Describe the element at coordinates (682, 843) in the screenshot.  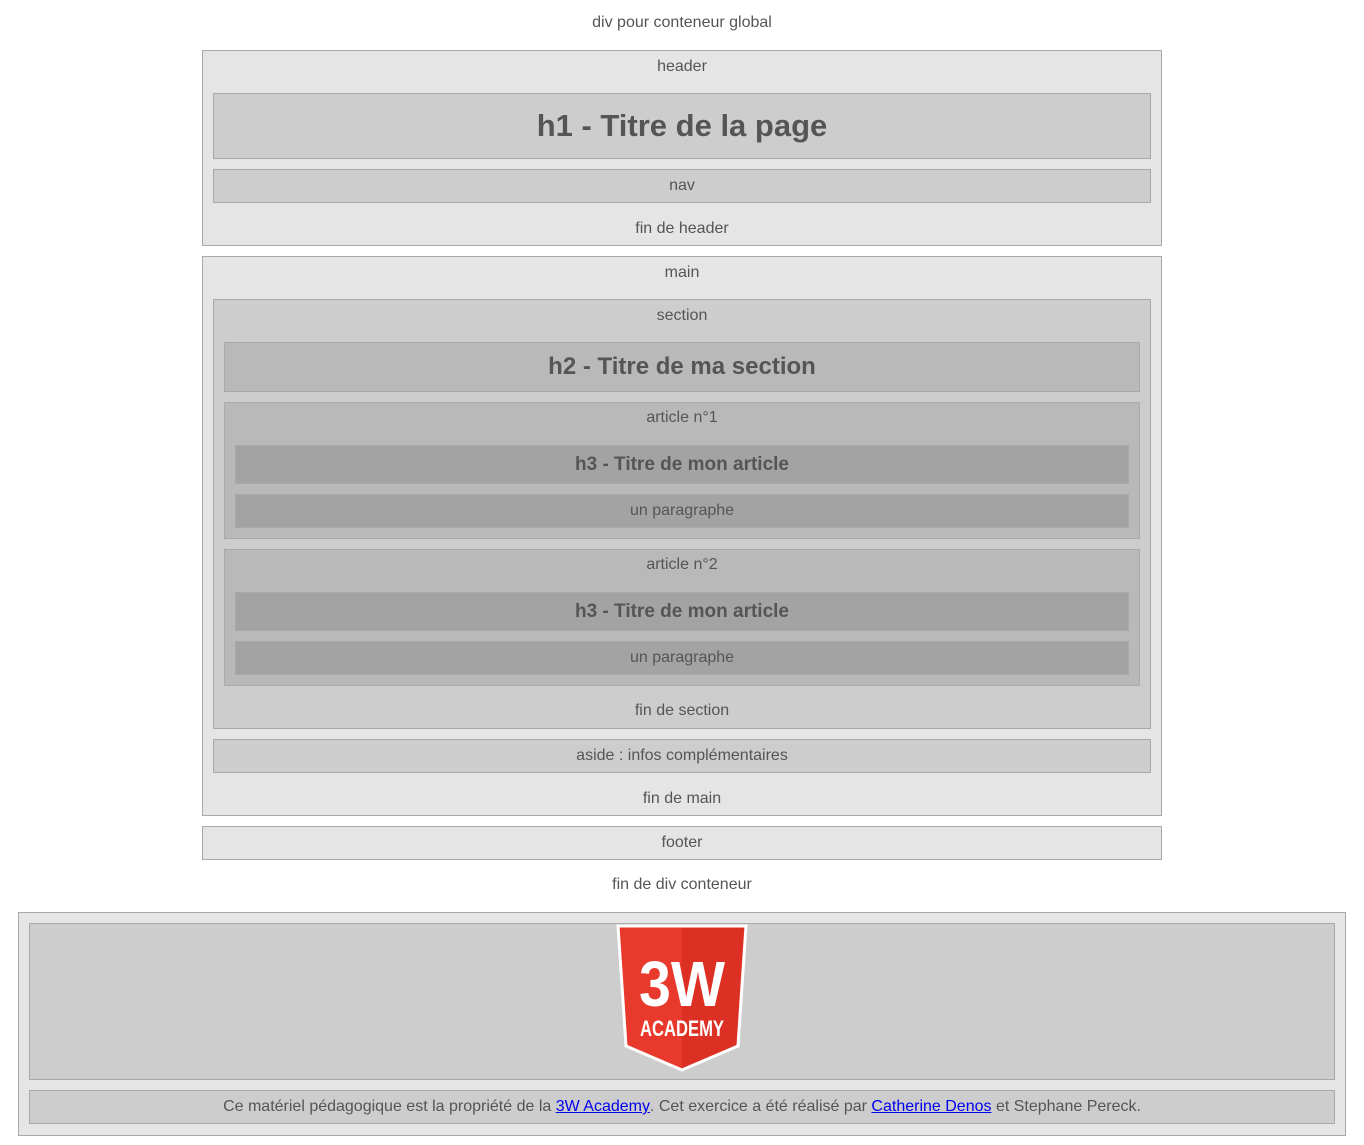
I see `footer-block: footer` at that location.